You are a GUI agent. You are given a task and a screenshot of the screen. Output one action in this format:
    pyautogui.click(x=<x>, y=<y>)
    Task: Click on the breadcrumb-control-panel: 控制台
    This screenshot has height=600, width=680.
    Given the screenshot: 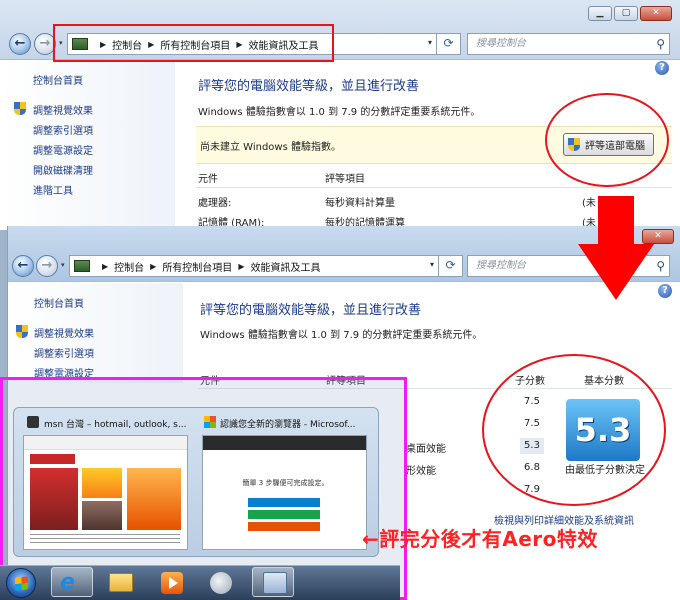 What is the action you would take?
    pyautogui.click(x=129, y=266)
    